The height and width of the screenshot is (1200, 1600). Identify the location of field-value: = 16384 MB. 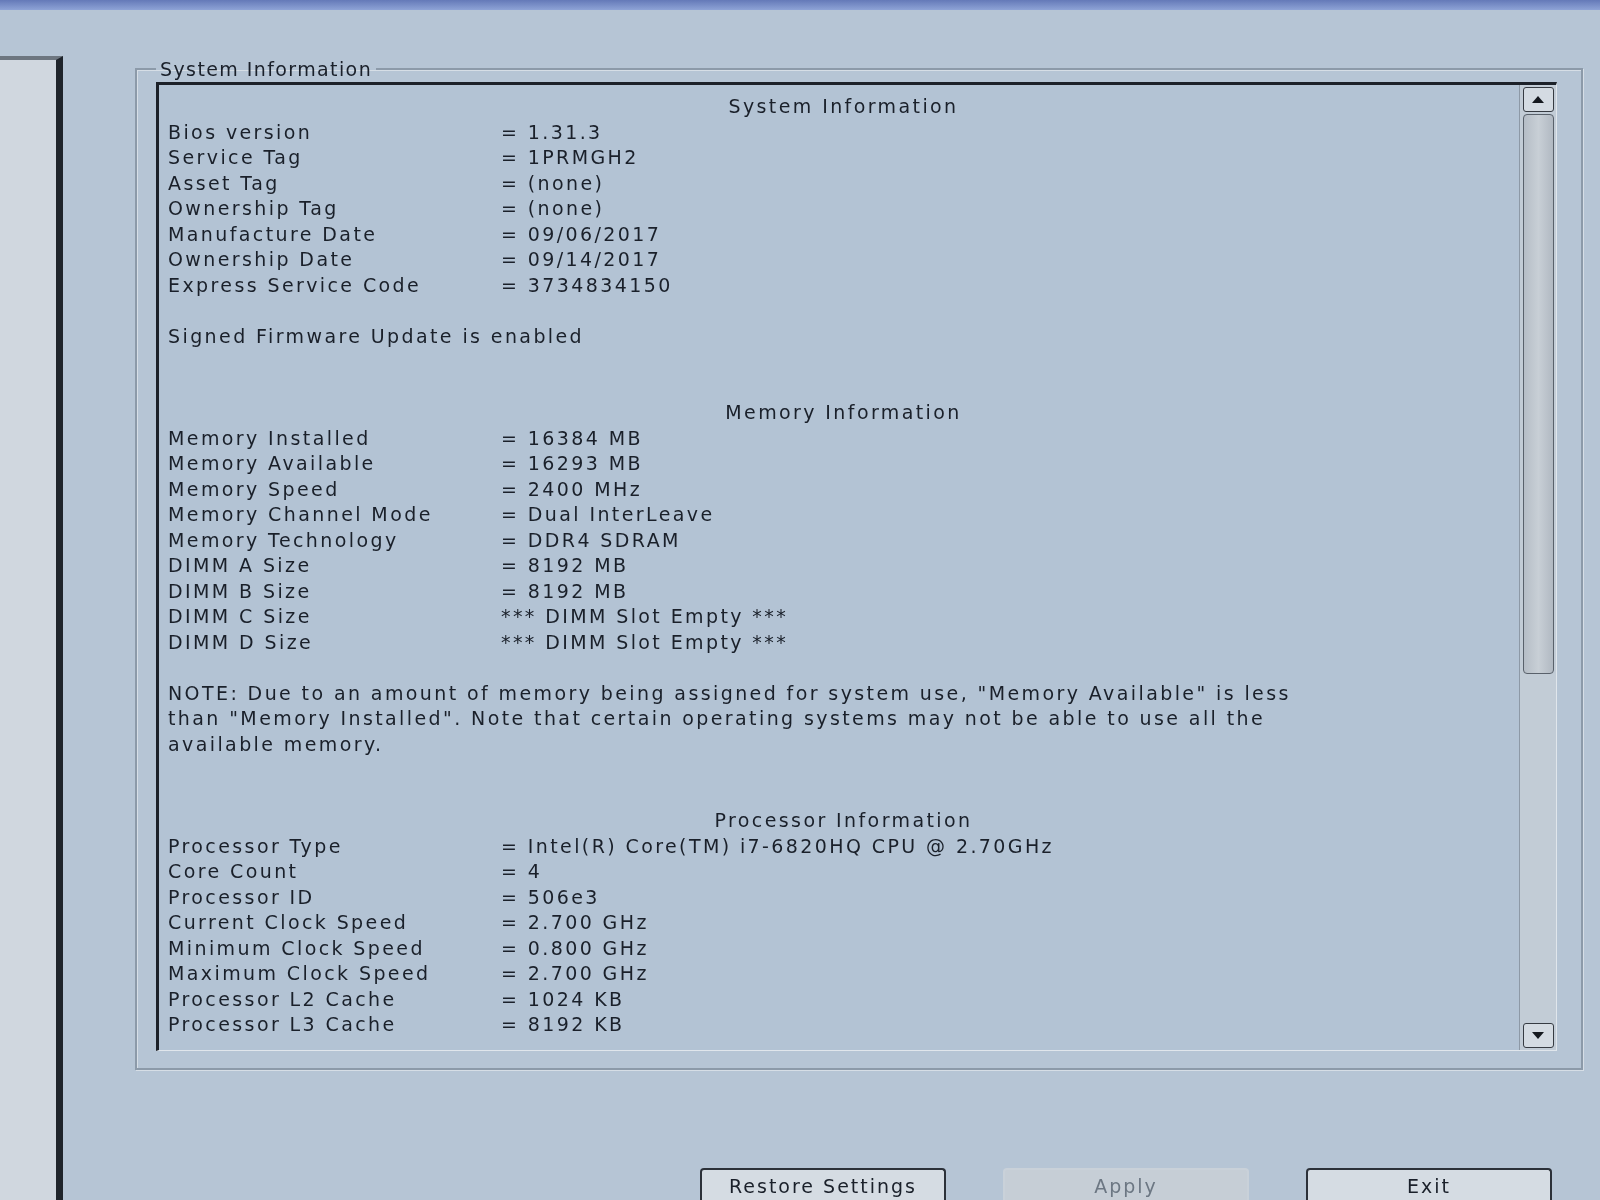
(572, 438).